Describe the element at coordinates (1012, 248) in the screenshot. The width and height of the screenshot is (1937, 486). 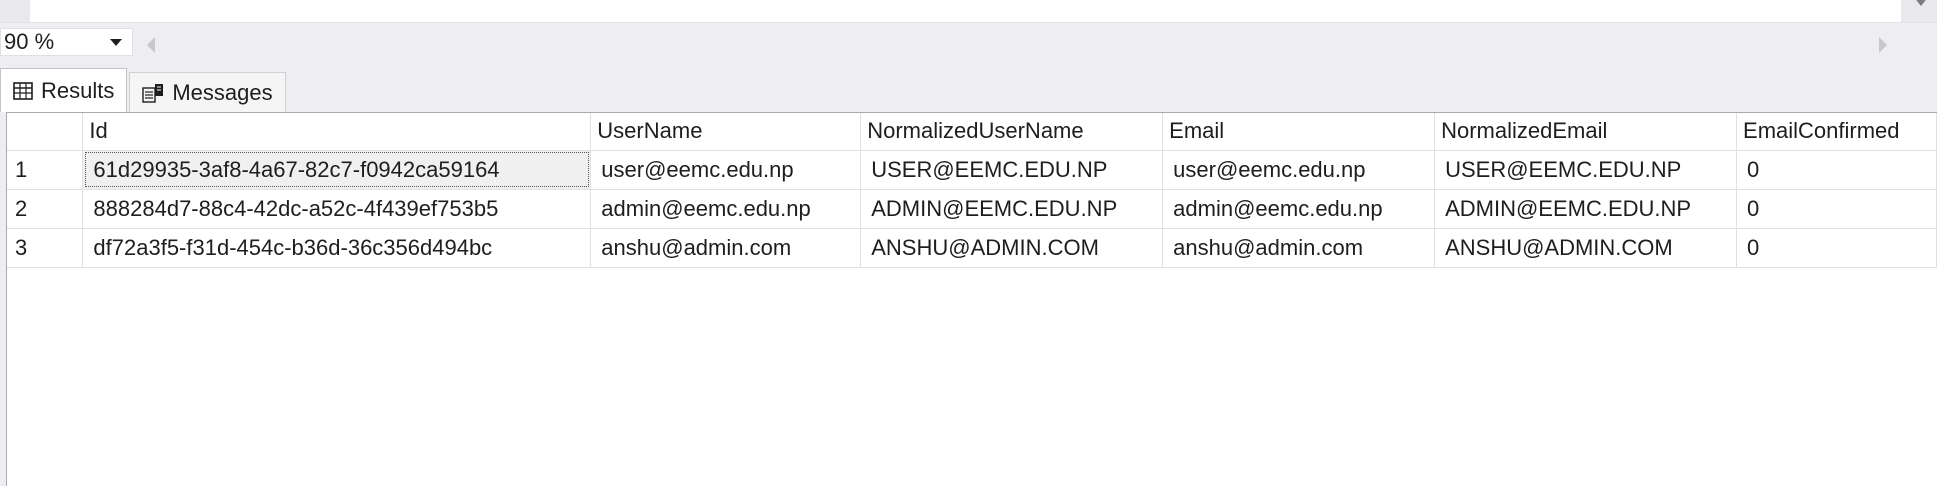
I see `cell-normalized-username: ANSHU@ADMIN.COM` at that location.